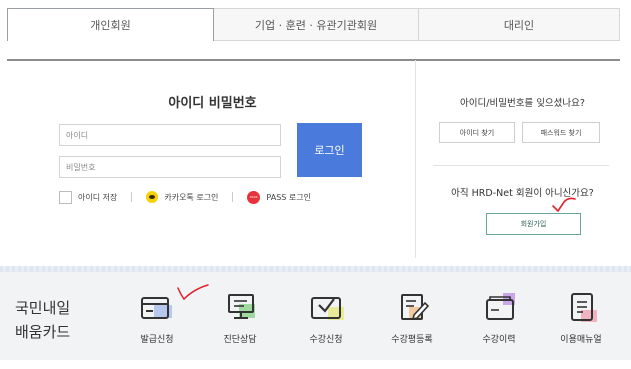 This screenshot has height=369, width=631. Describe the element at coordinates (522, 193) in the screenshot. I see `not-member-question: 아직 HRD-Net 회원이 아니신가요?` at that location.